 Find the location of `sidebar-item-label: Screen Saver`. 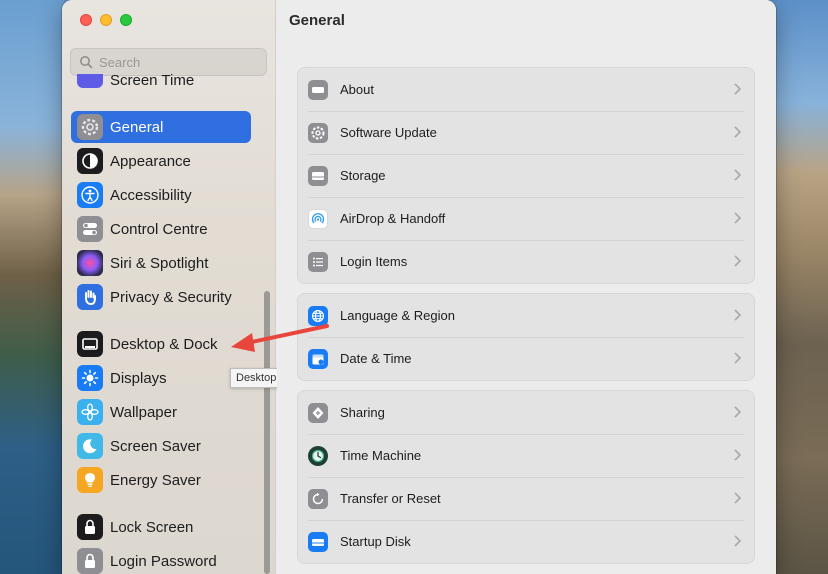

sidebar-item-label: Screen Saver is located at coordinates (155, 446).